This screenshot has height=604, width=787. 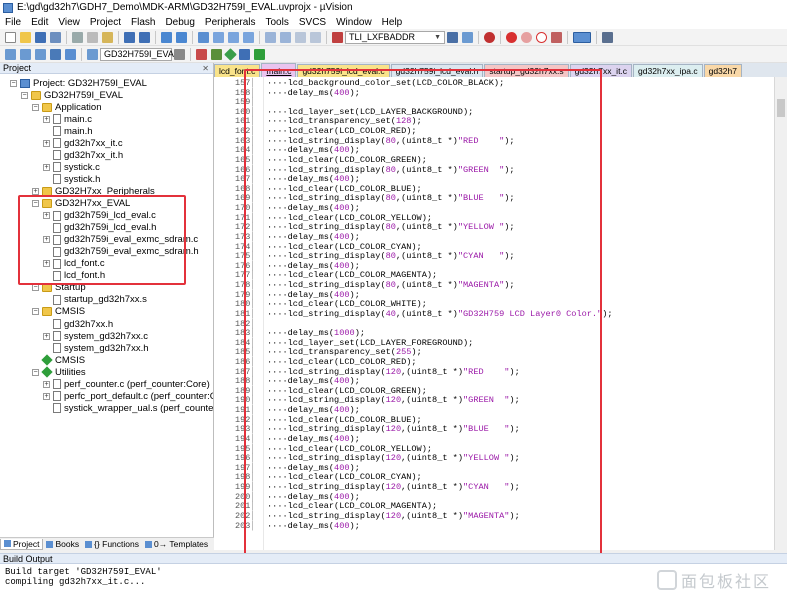 What do you see at coordinates (179, 22) in the screenshot?
I see `menu-item-debug: Debug` at bounding box center [179, 22].